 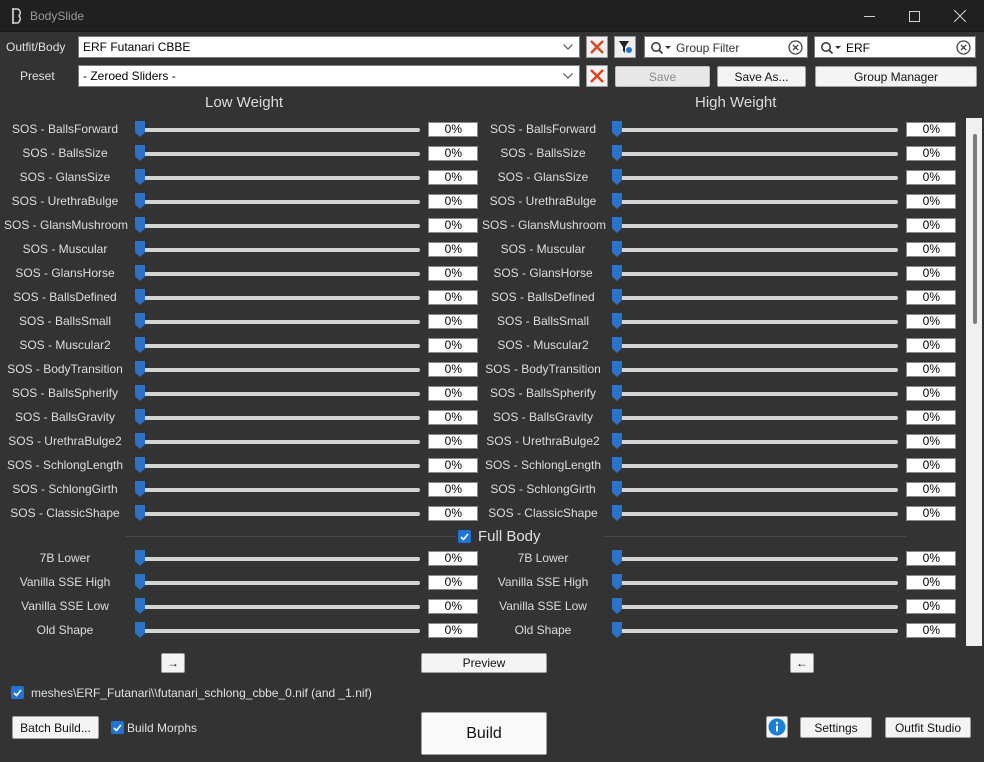 What do you see at coordinates (625, 47) in the screenshot?
I see `group-filter-button` at bounding box center [625, 47].